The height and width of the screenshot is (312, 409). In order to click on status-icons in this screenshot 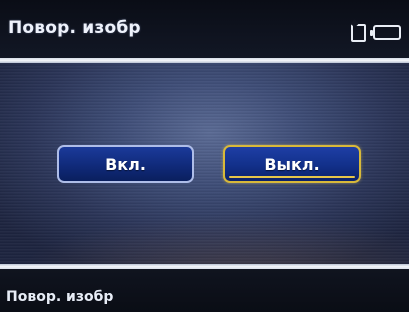, I will do `click(377, 33)`.